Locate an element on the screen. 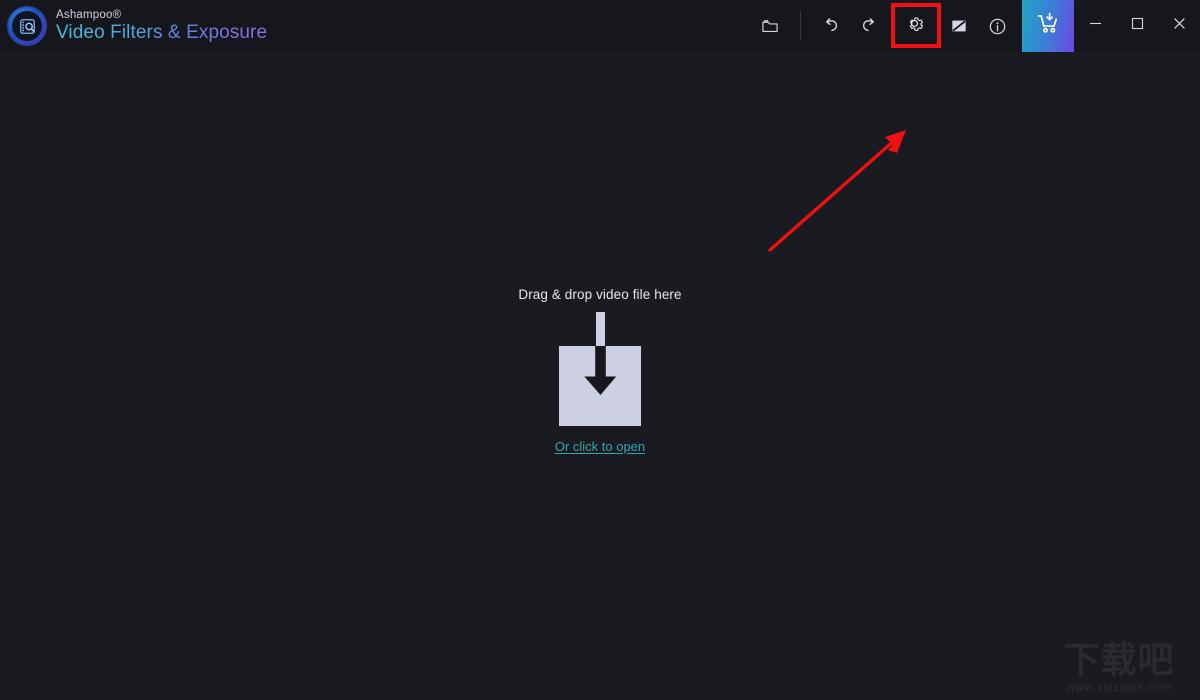  redo-arrow-icon is located at coordinates (869, 26).